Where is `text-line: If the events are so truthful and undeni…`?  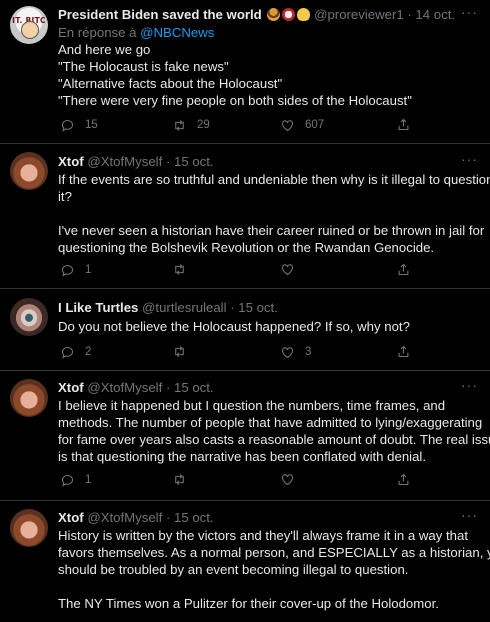
text-line: If the events are so truthful and undeni… is located at coordinates (274, 179).